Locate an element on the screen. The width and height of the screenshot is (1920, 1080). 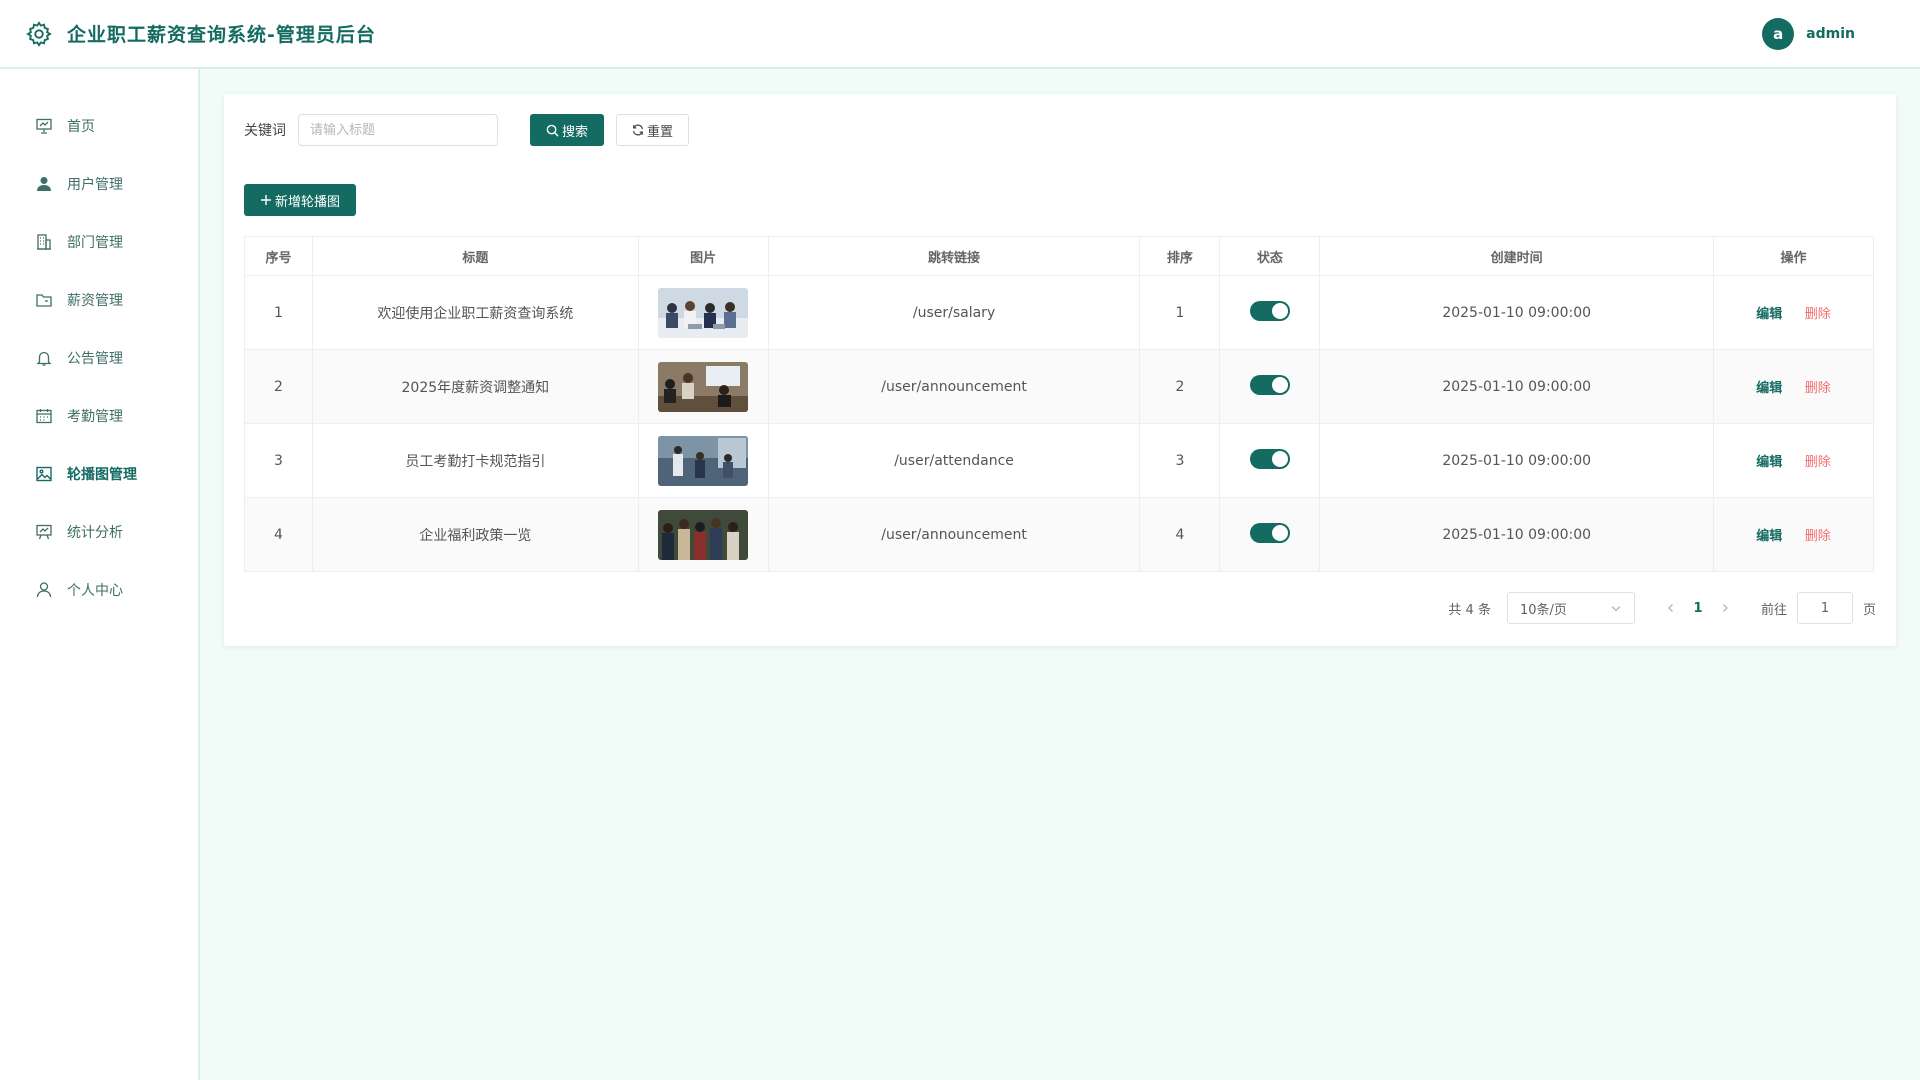
total-count: 共 4 条 is located at coordinates (1469, 610).